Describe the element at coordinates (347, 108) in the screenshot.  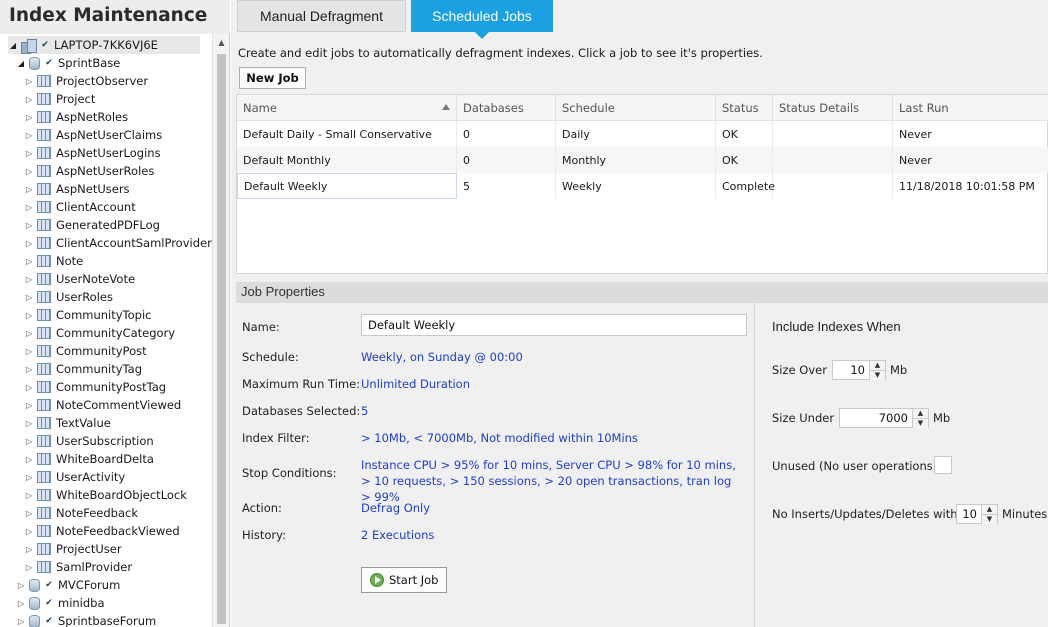
I see `column-header-name: Name` at that location.